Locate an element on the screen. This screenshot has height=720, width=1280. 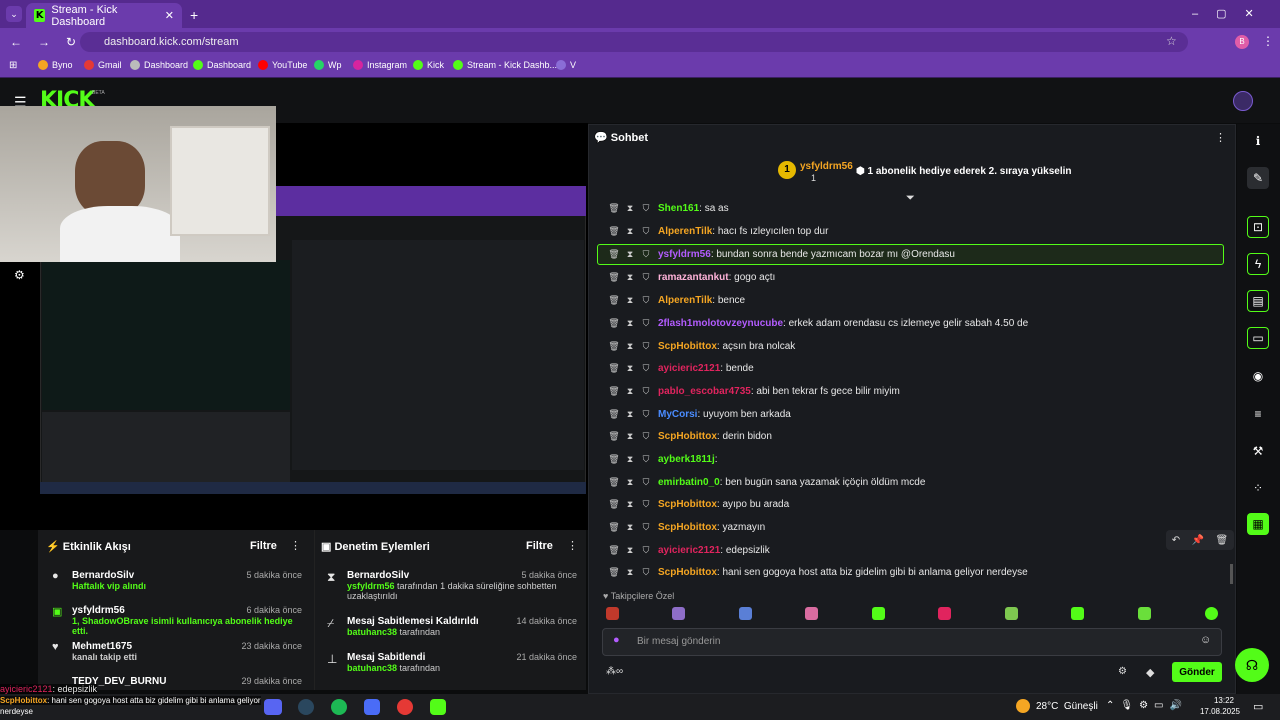
chat-menu-icon: ⋮ is located at coordinates (1220, 137).